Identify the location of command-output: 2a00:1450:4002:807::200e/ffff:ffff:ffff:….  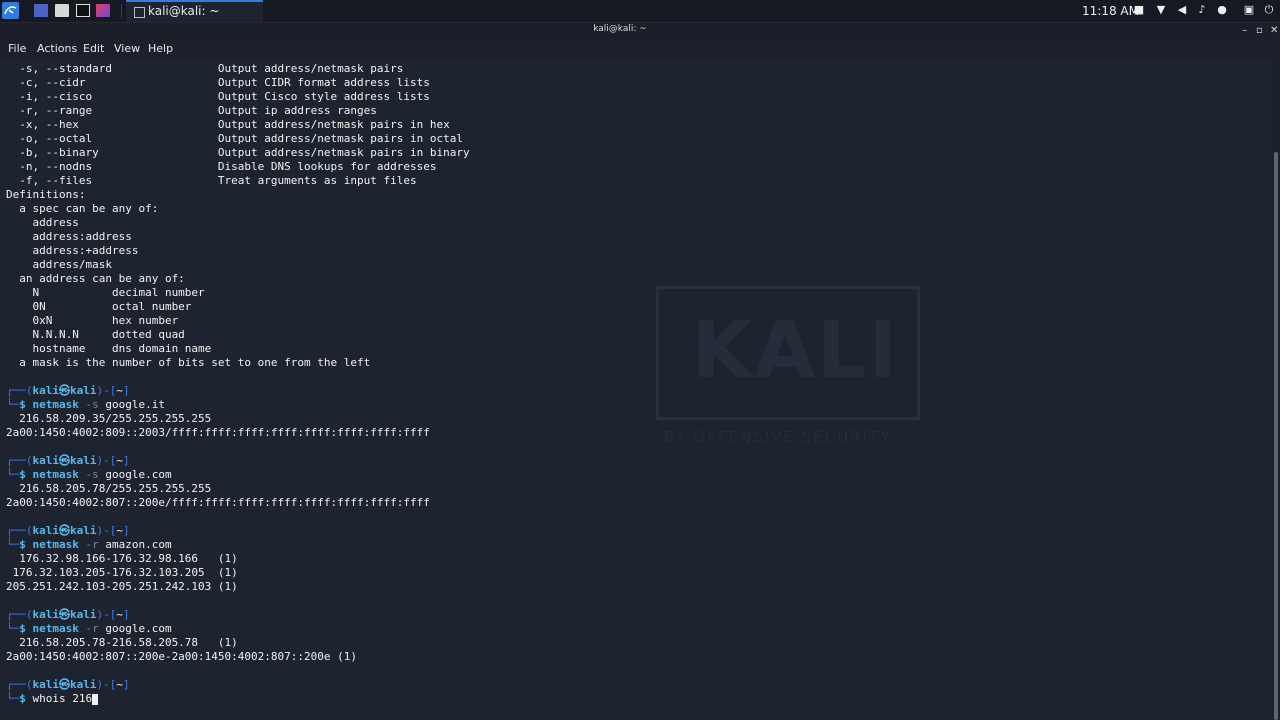
(218, 502).